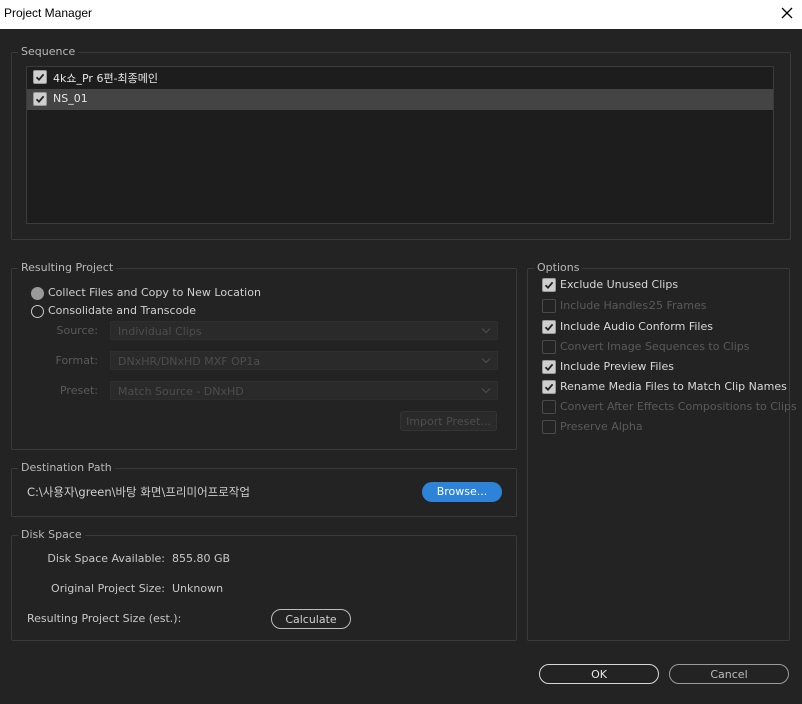 This screenshot has width=802, height=704. I want to click on title-bar: Project Manager, so click(401, 14).